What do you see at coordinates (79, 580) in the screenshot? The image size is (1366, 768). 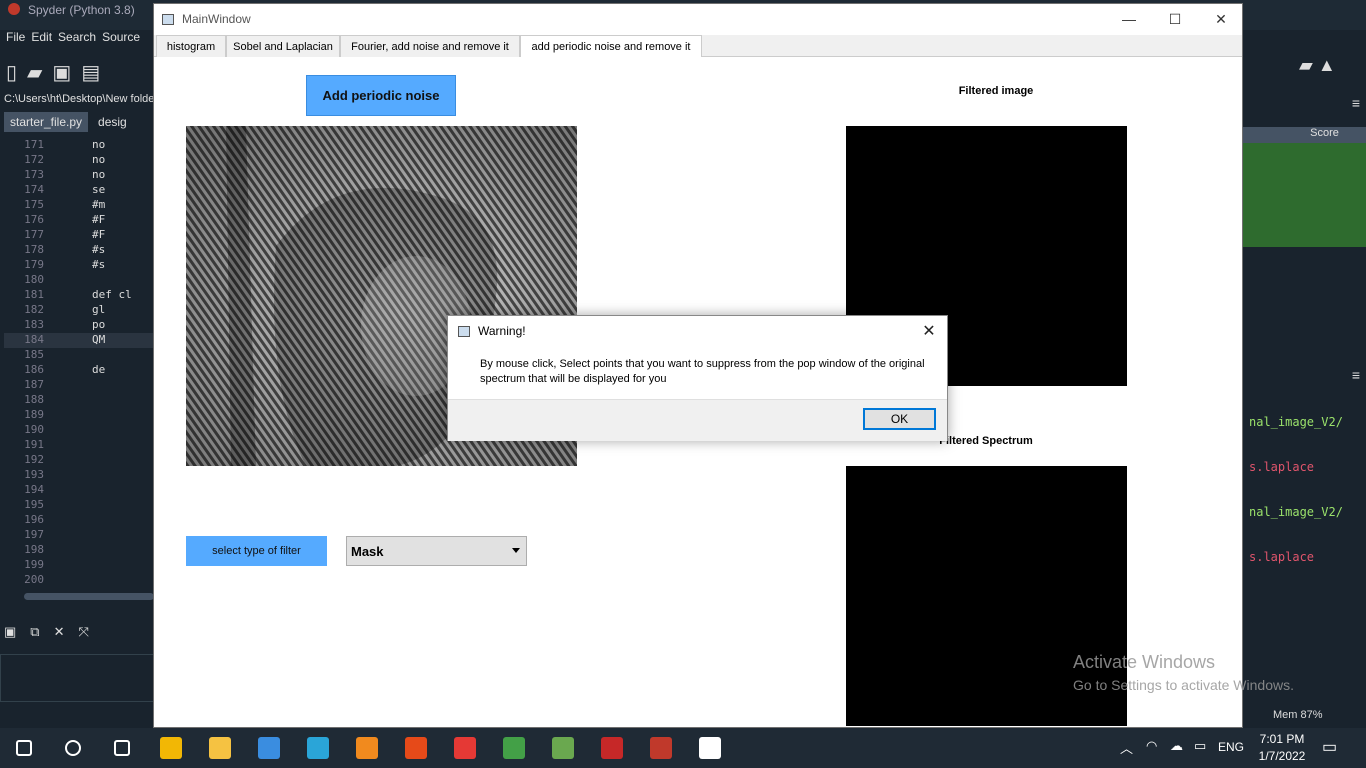 I see `code-line: 200` at bounding box center [79, 580].